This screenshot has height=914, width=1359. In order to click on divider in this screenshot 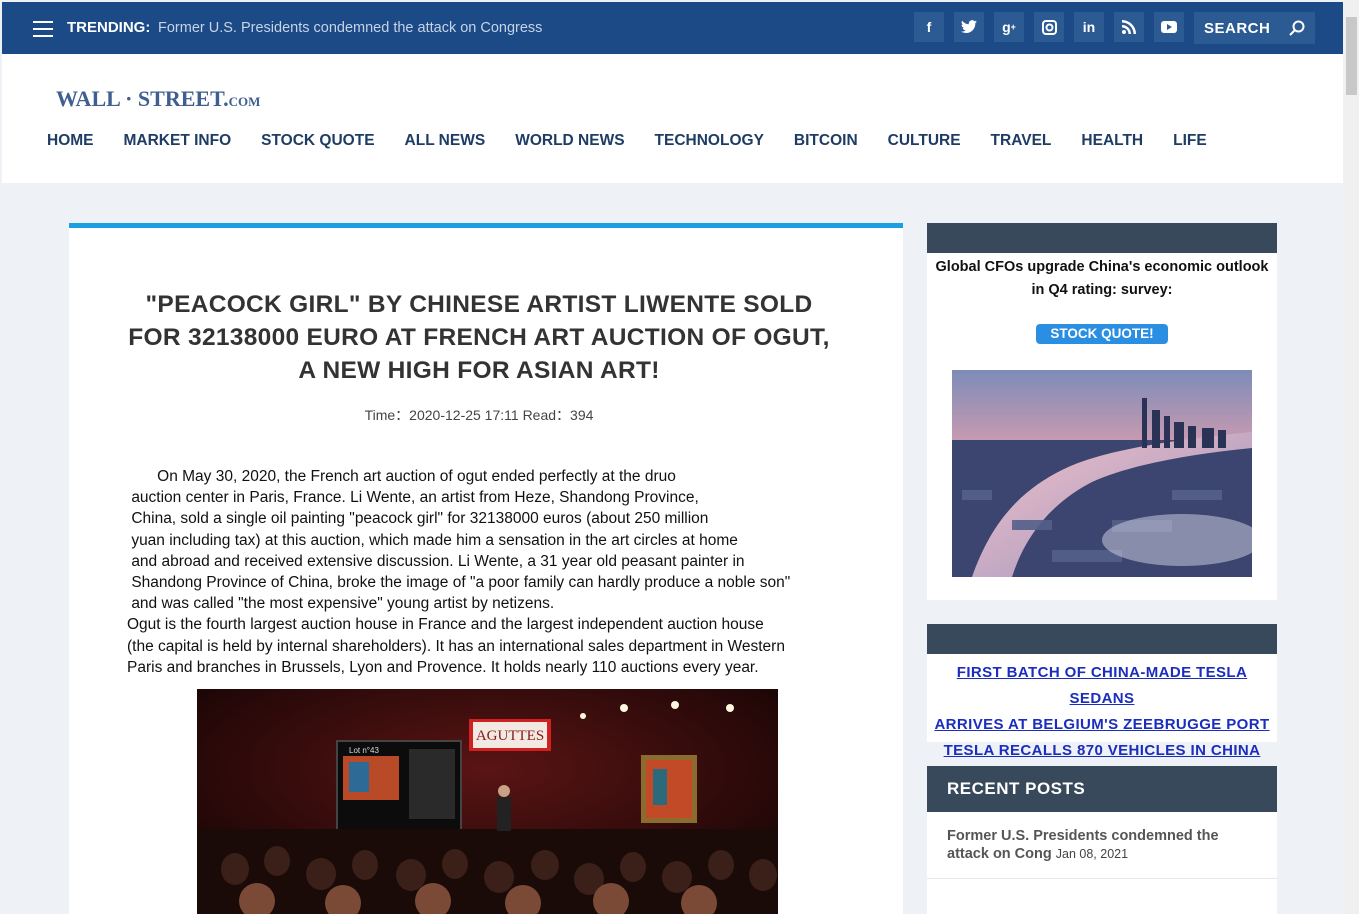, I will do `click(1102, 878)`.